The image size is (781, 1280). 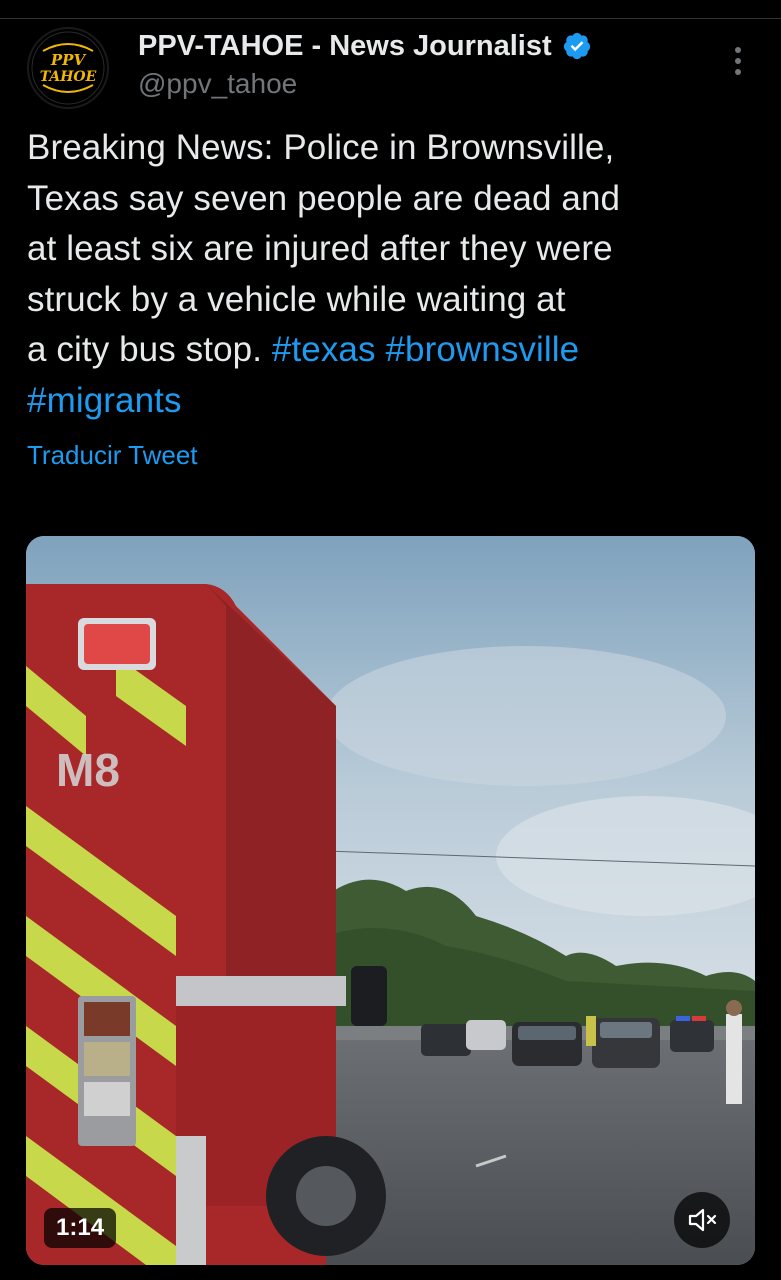 What do you see at coordinates (321, 147) in the screenshot?
I see `tweet-text-line: Breaking News: Police in Brownsville,` at bounding box center [321, 147].